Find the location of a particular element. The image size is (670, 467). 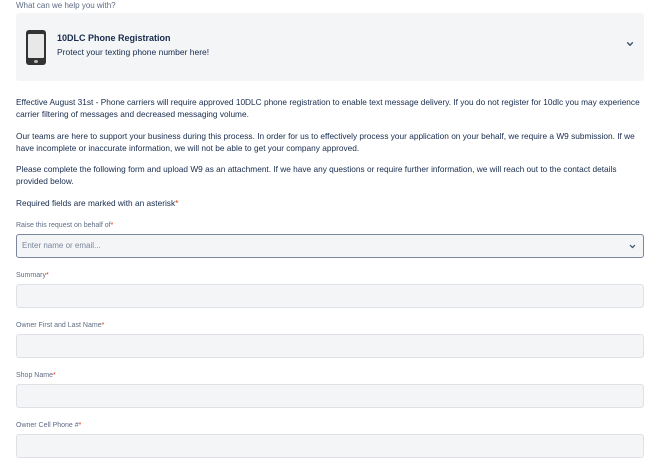

summary-input is located at coordinates (330, 296).